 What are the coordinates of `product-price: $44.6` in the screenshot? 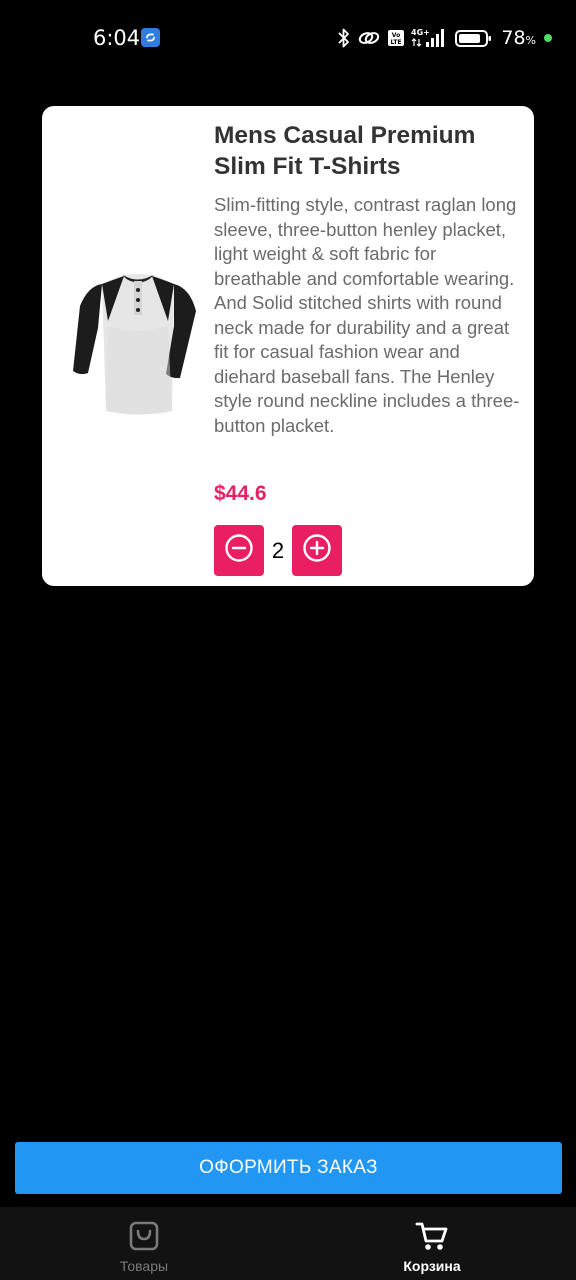 It's located at (240, 493).